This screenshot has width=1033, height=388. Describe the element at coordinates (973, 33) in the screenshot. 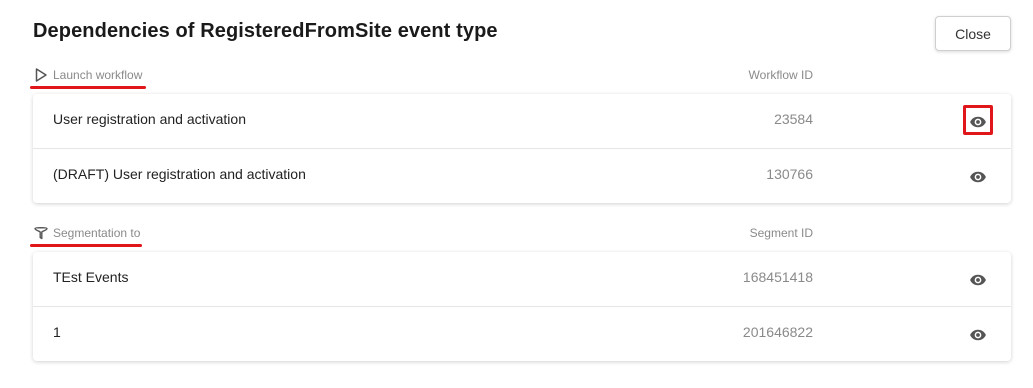

I see `close-button: Close` at that location.